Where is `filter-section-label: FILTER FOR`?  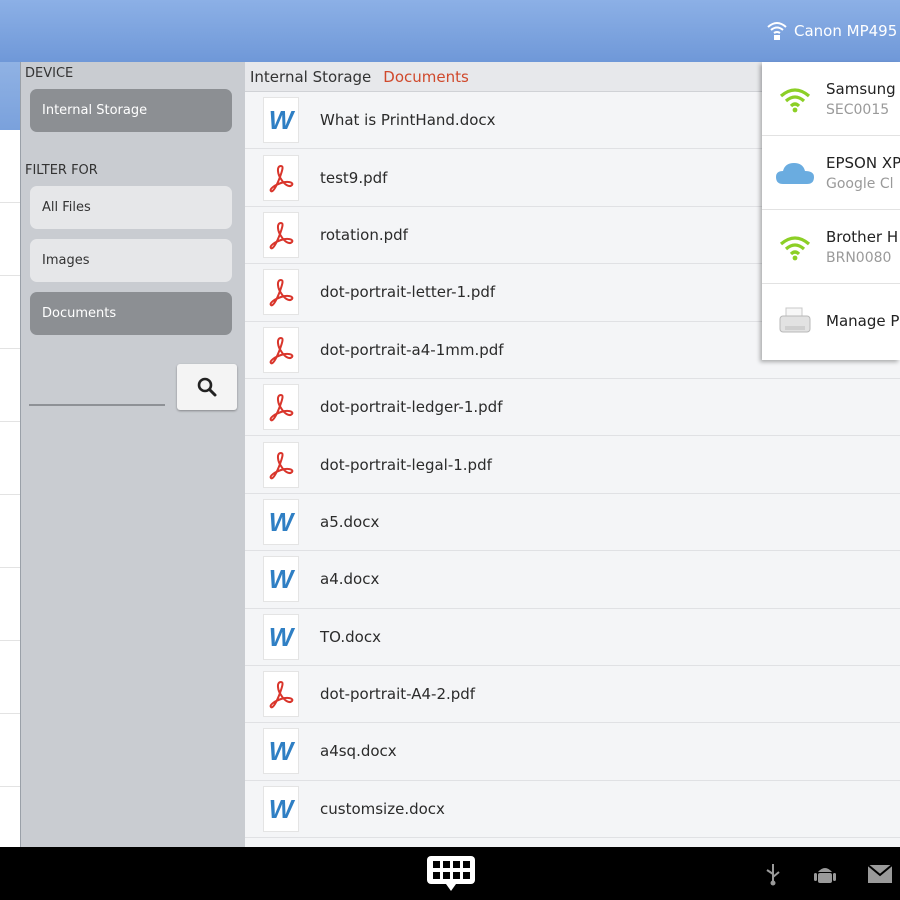
filter-section-label: FILTER FOR is located at coordinates (61, 170).